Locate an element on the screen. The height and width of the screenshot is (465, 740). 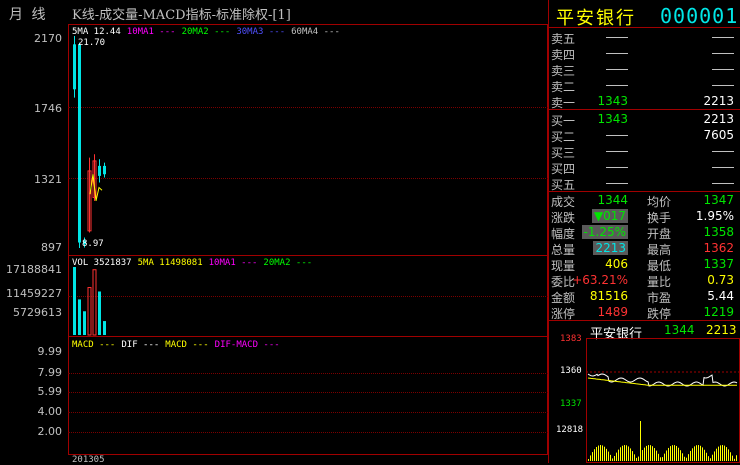
stock-code: 000001 is located at coordinates (699, 16).